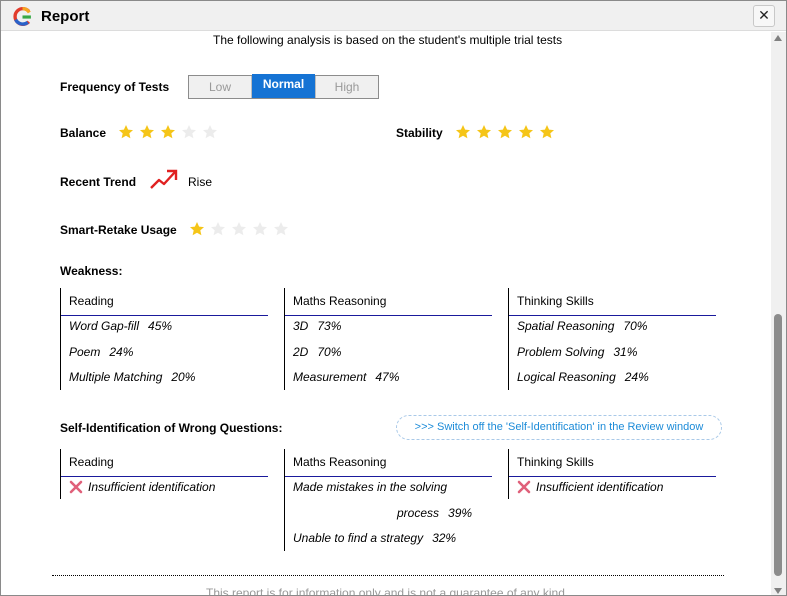  What do you see at coordinates (160, 326) in the screenshot?
I see `item-pct: 45%` at bounding box center [160, 326].